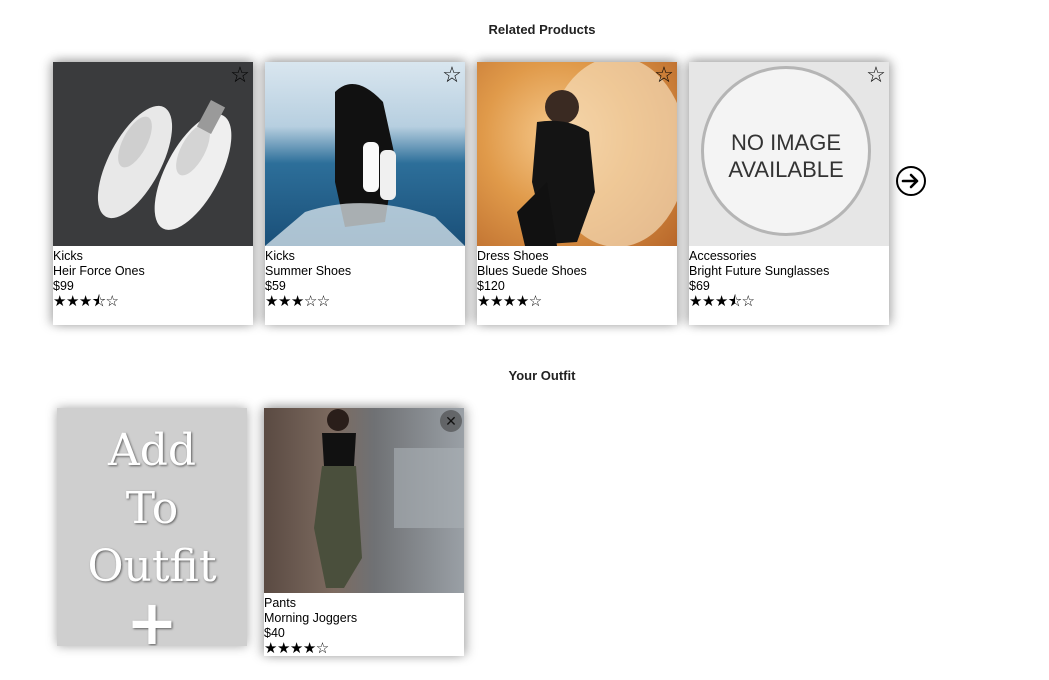 The image size is (1049, 680). What do you see at coordinates (542, 29) in the screenshot?
I see `related-products-title: Related Products` at bounding box center [542, 29].